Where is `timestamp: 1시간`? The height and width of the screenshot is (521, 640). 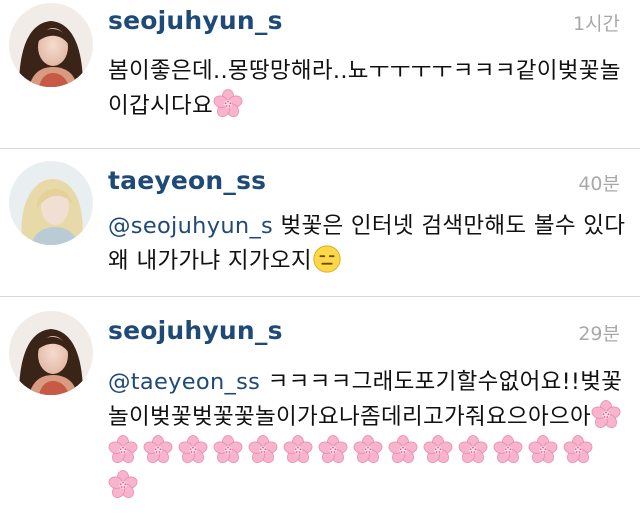
timestamp: 1시간 is located at coordinates (596, 24).